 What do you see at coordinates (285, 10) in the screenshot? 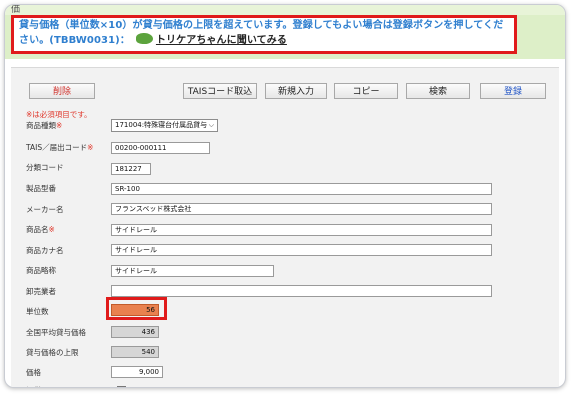
I see `window-title-strip: 価` at bounding box center [285, 10].